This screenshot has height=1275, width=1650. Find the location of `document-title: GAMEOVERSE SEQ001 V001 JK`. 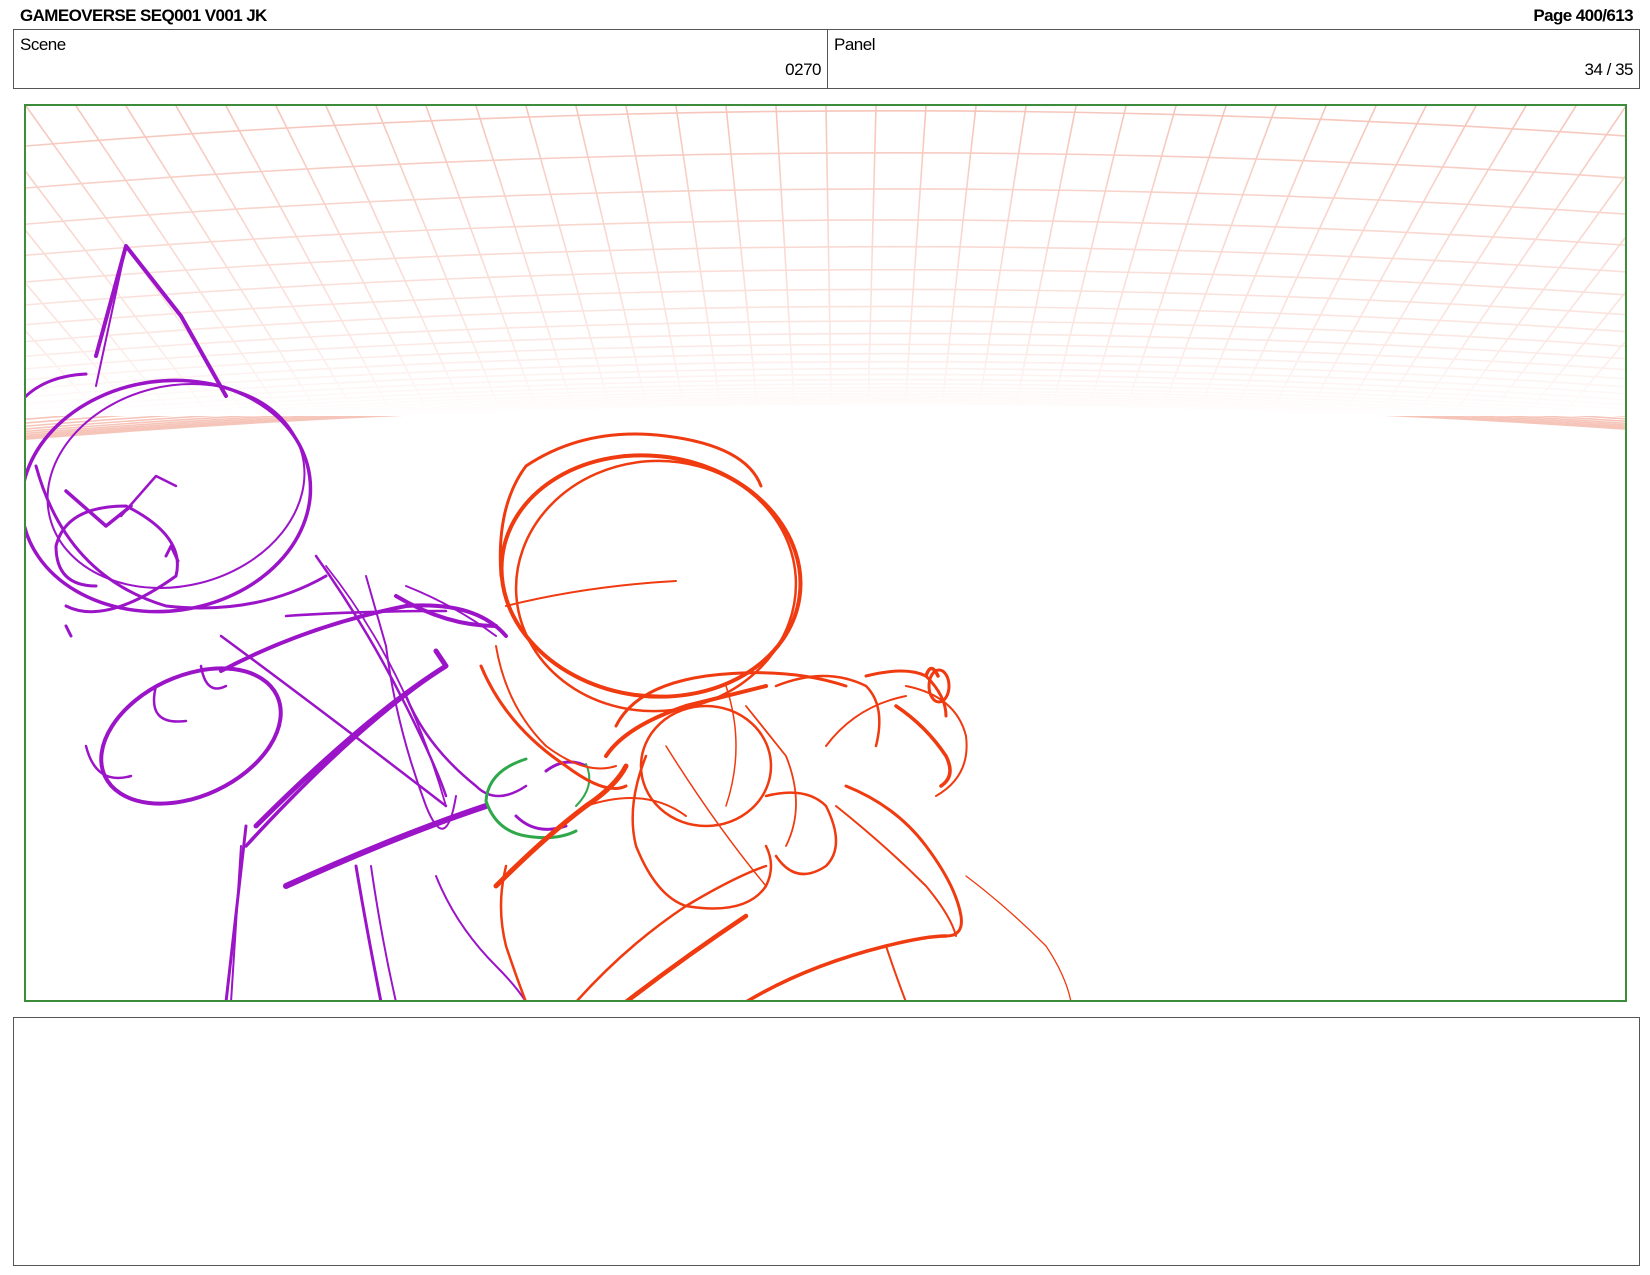

document-title: GAMEOVERSE SEQ001 V001 JK is located at coordinates (143, 15).